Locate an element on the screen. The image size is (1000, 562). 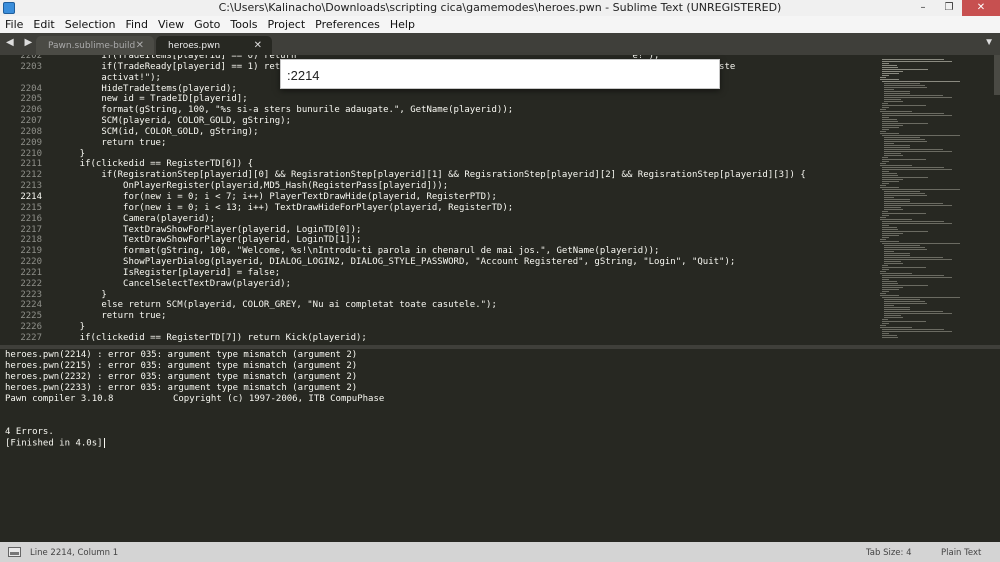
menu-goto: Goto is located at coordinates (207, 24).